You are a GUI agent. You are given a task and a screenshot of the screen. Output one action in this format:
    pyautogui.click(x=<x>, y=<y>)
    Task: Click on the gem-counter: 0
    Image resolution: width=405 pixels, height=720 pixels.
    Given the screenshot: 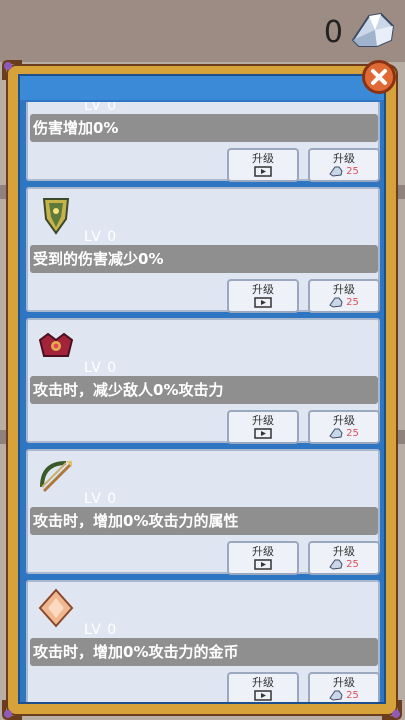 What is the action you would take?
    pyautogui.click(x=360, y=32)
    